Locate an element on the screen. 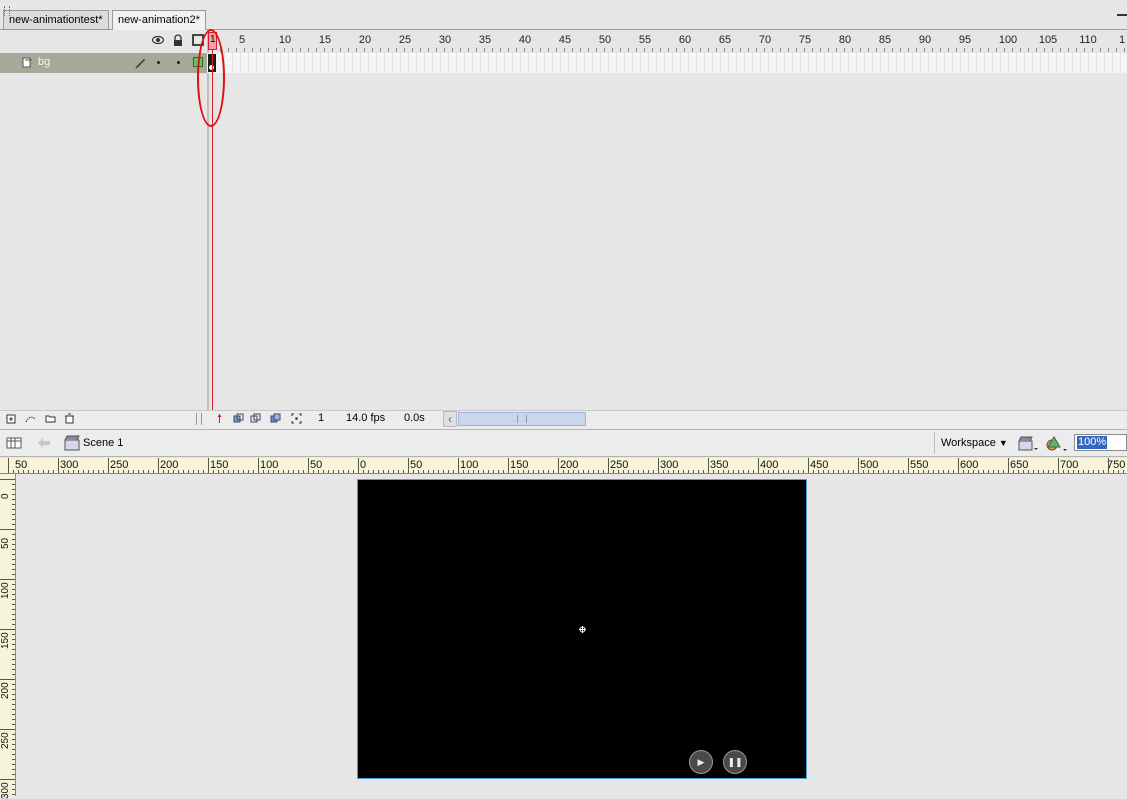 Image resolution: width=1127 pixels, height=799 pixels. lock-dot is located at coordinates (178, 62).